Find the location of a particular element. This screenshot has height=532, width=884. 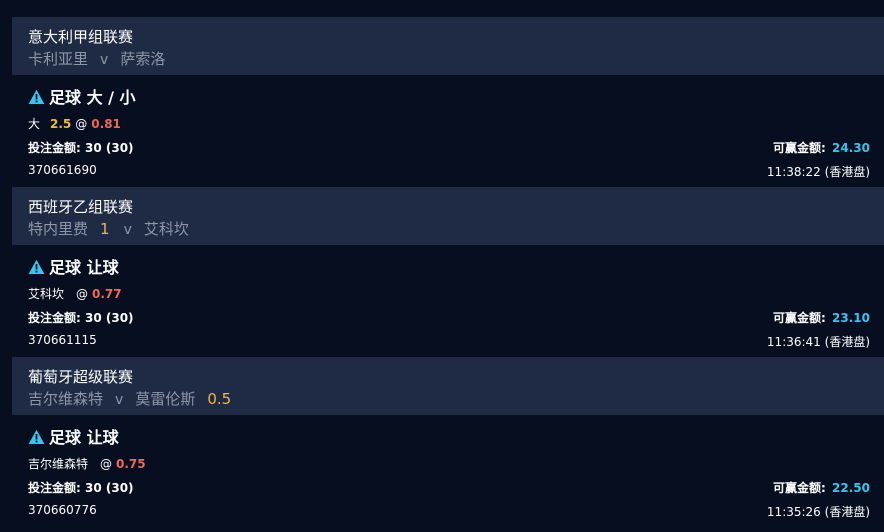

bet-ref-id: 370661115 is located at coordinates (62, 340).